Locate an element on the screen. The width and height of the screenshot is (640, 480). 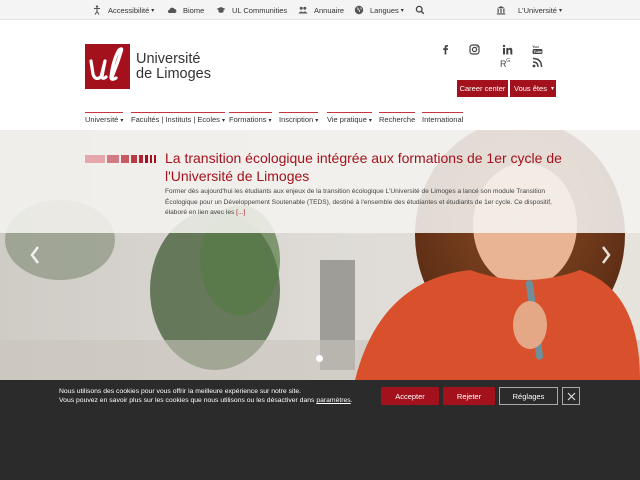
nav-item-international: International is located at coordinates (443, 119).